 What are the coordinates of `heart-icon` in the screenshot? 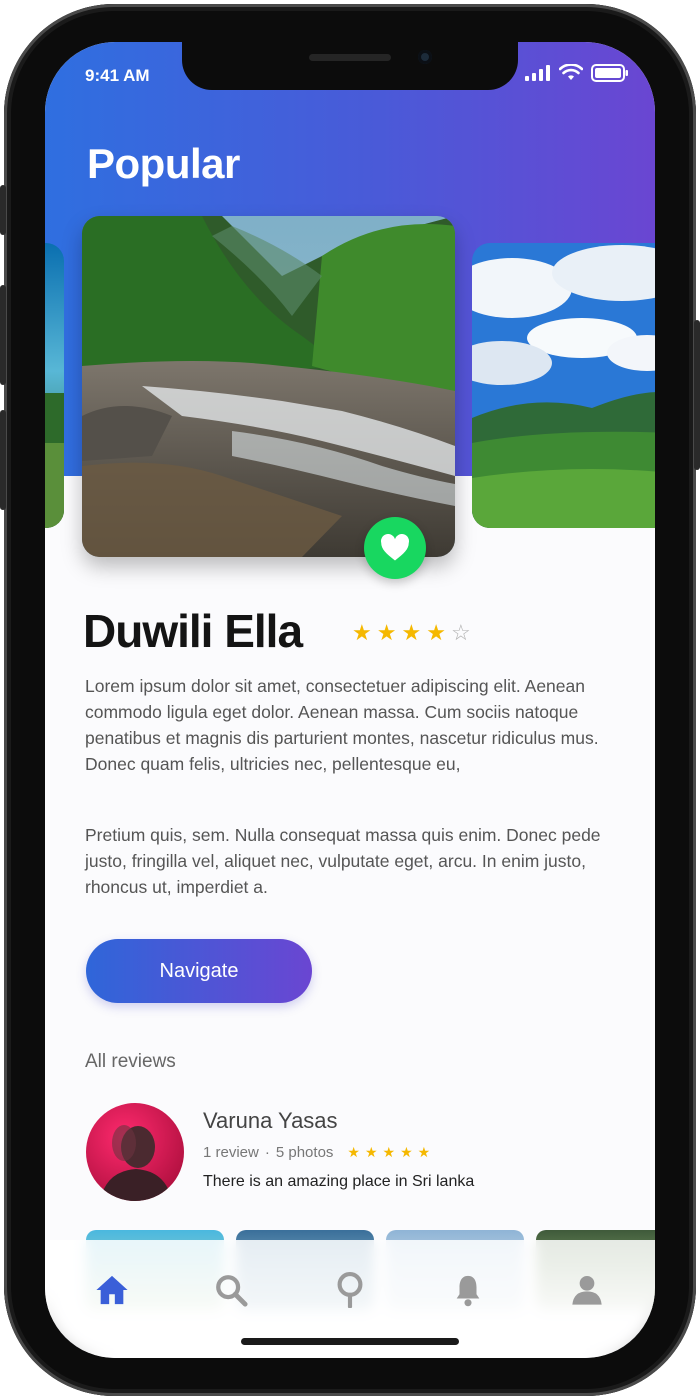 It's located at (395, 547).